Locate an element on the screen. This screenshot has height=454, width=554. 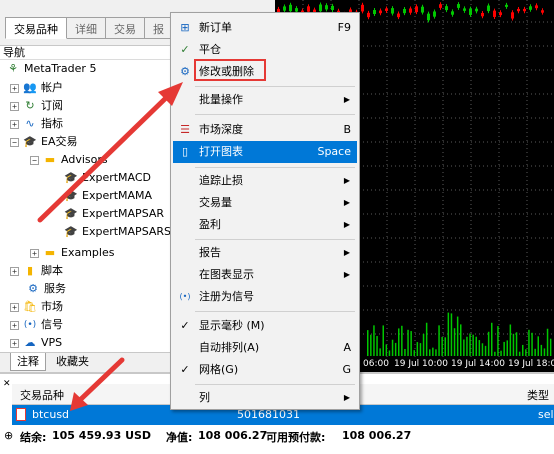
annotation-highlight-box is located at coordinates (230, 70).